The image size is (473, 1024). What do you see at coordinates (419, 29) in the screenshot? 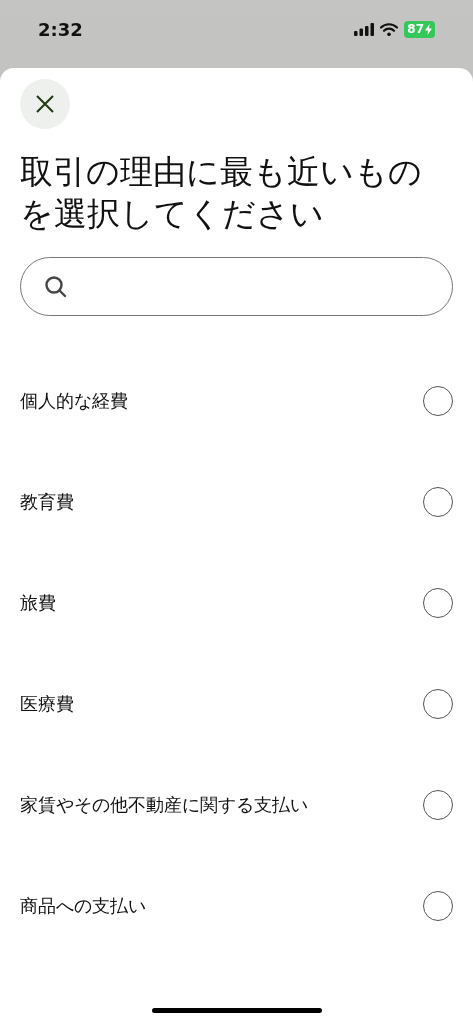
I see `battery-indicator: 87` at bounding box center [419, 29].